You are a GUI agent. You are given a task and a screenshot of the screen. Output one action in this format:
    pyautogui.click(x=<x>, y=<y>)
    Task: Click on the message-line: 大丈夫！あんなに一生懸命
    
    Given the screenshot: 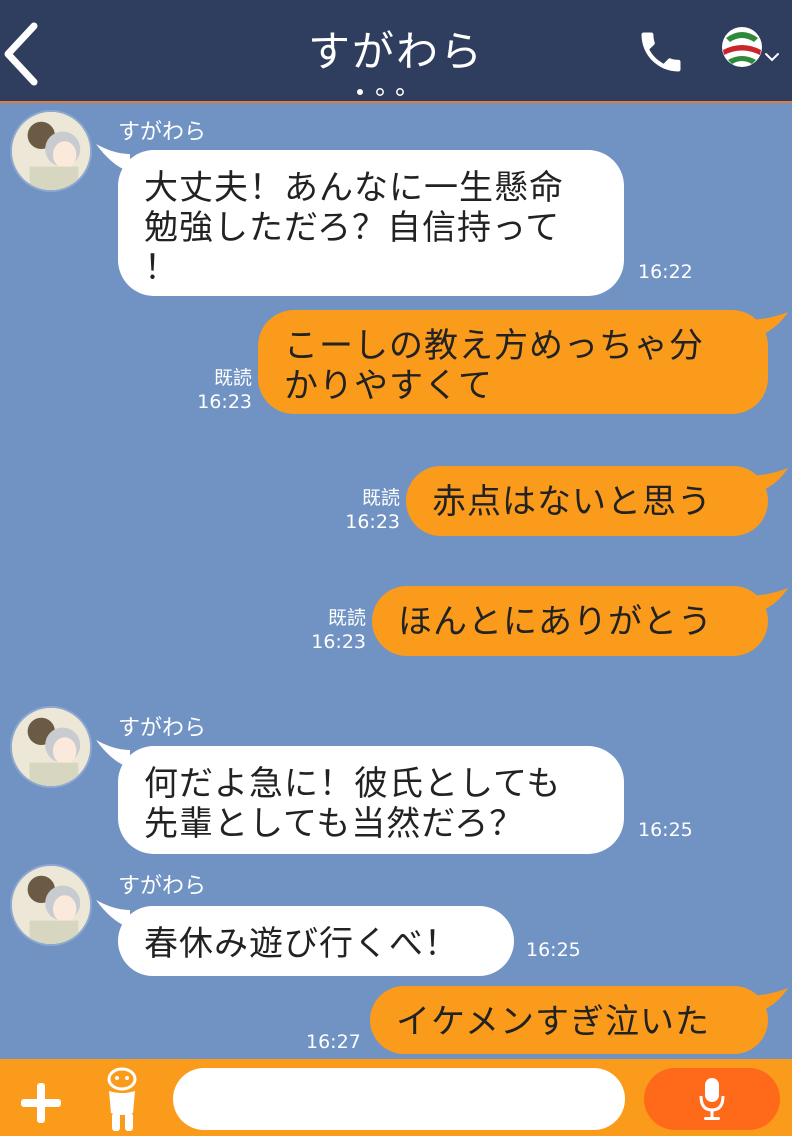 What is the action you would take?
    pyautogui.click(x=354, y=188)
    